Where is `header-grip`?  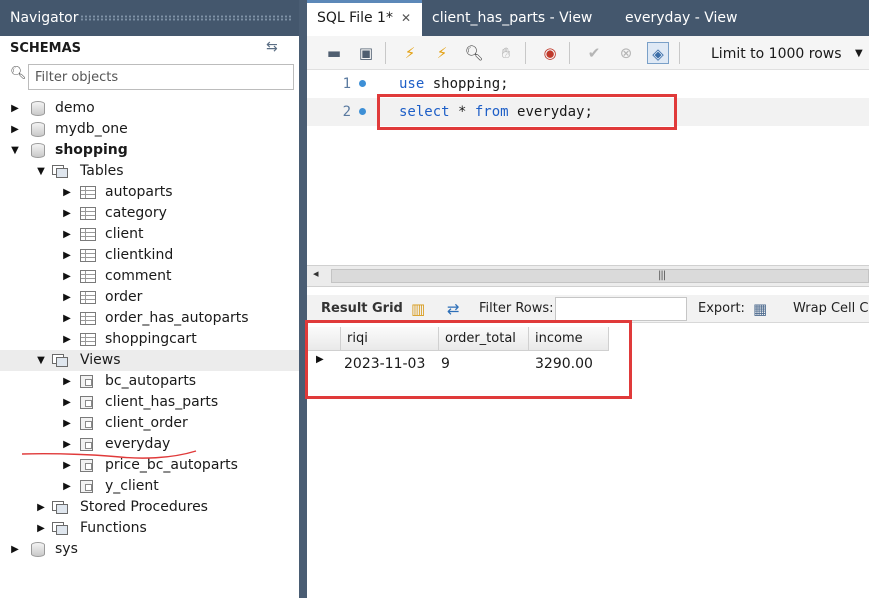
header-grip is located at coordinates (185, 18).